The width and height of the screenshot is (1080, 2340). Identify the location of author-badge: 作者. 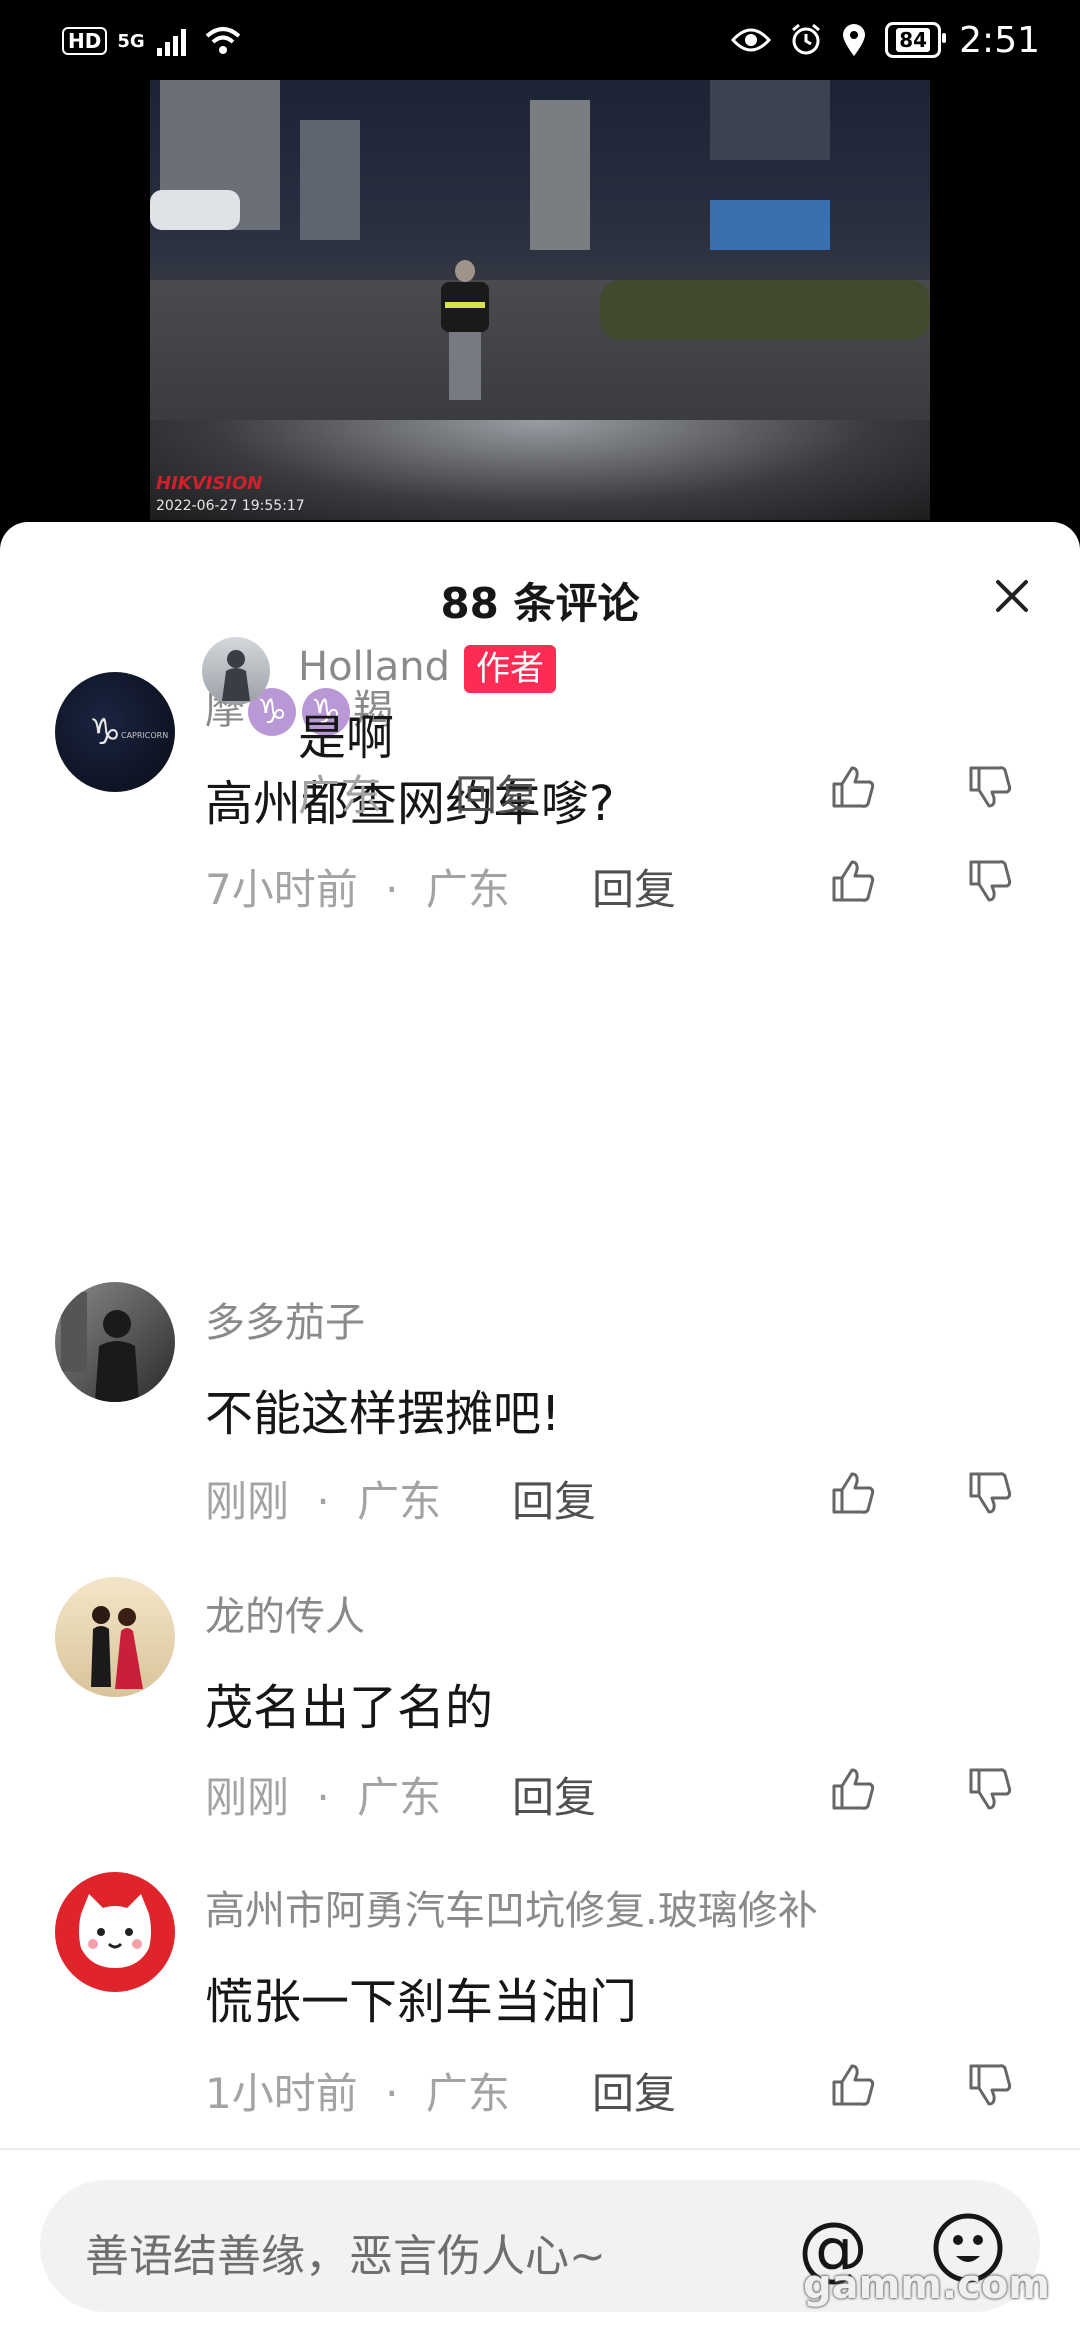
(510, 669).